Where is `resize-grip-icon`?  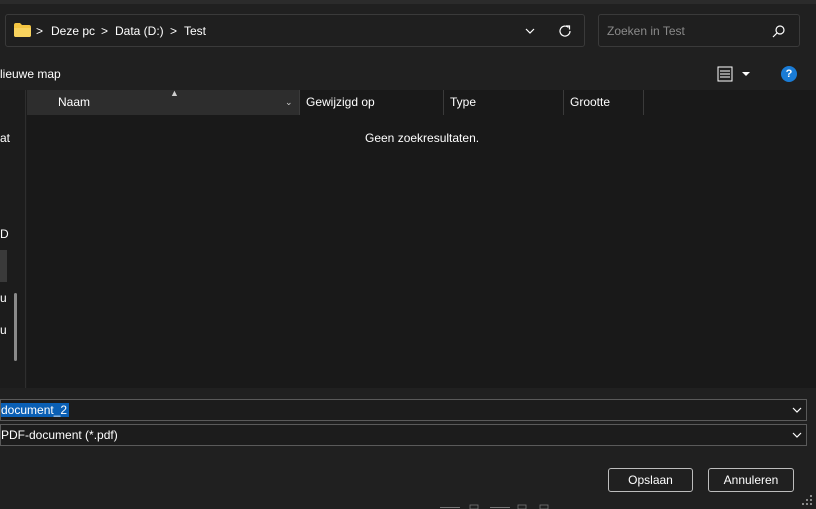
resize-grip-icon is located at coordinates (807, 500).